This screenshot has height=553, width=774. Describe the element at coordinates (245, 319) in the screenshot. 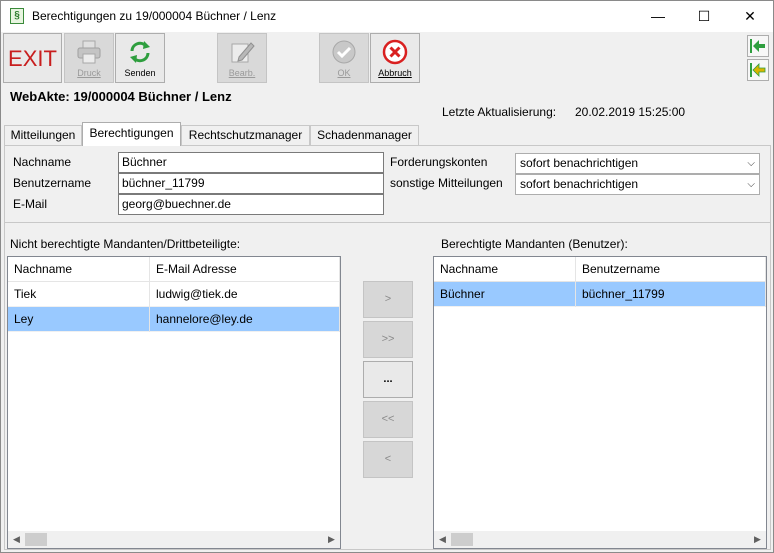

I see `cell-email: hannelore@ley.de` at that location.